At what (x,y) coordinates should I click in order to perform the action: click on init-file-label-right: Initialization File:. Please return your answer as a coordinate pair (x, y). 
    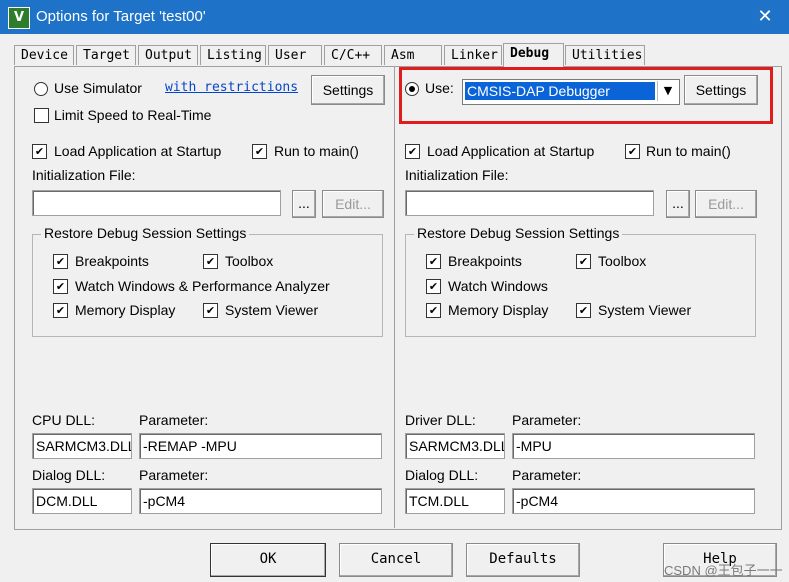
    Looking at the image, I should click on (457, 175).